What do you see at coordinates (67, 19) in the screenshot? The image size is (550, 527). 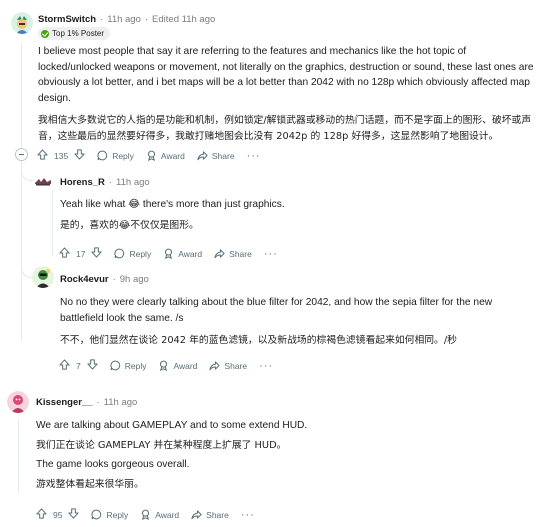 I see `username: StormSwitch` at bounding box center [67, 19].